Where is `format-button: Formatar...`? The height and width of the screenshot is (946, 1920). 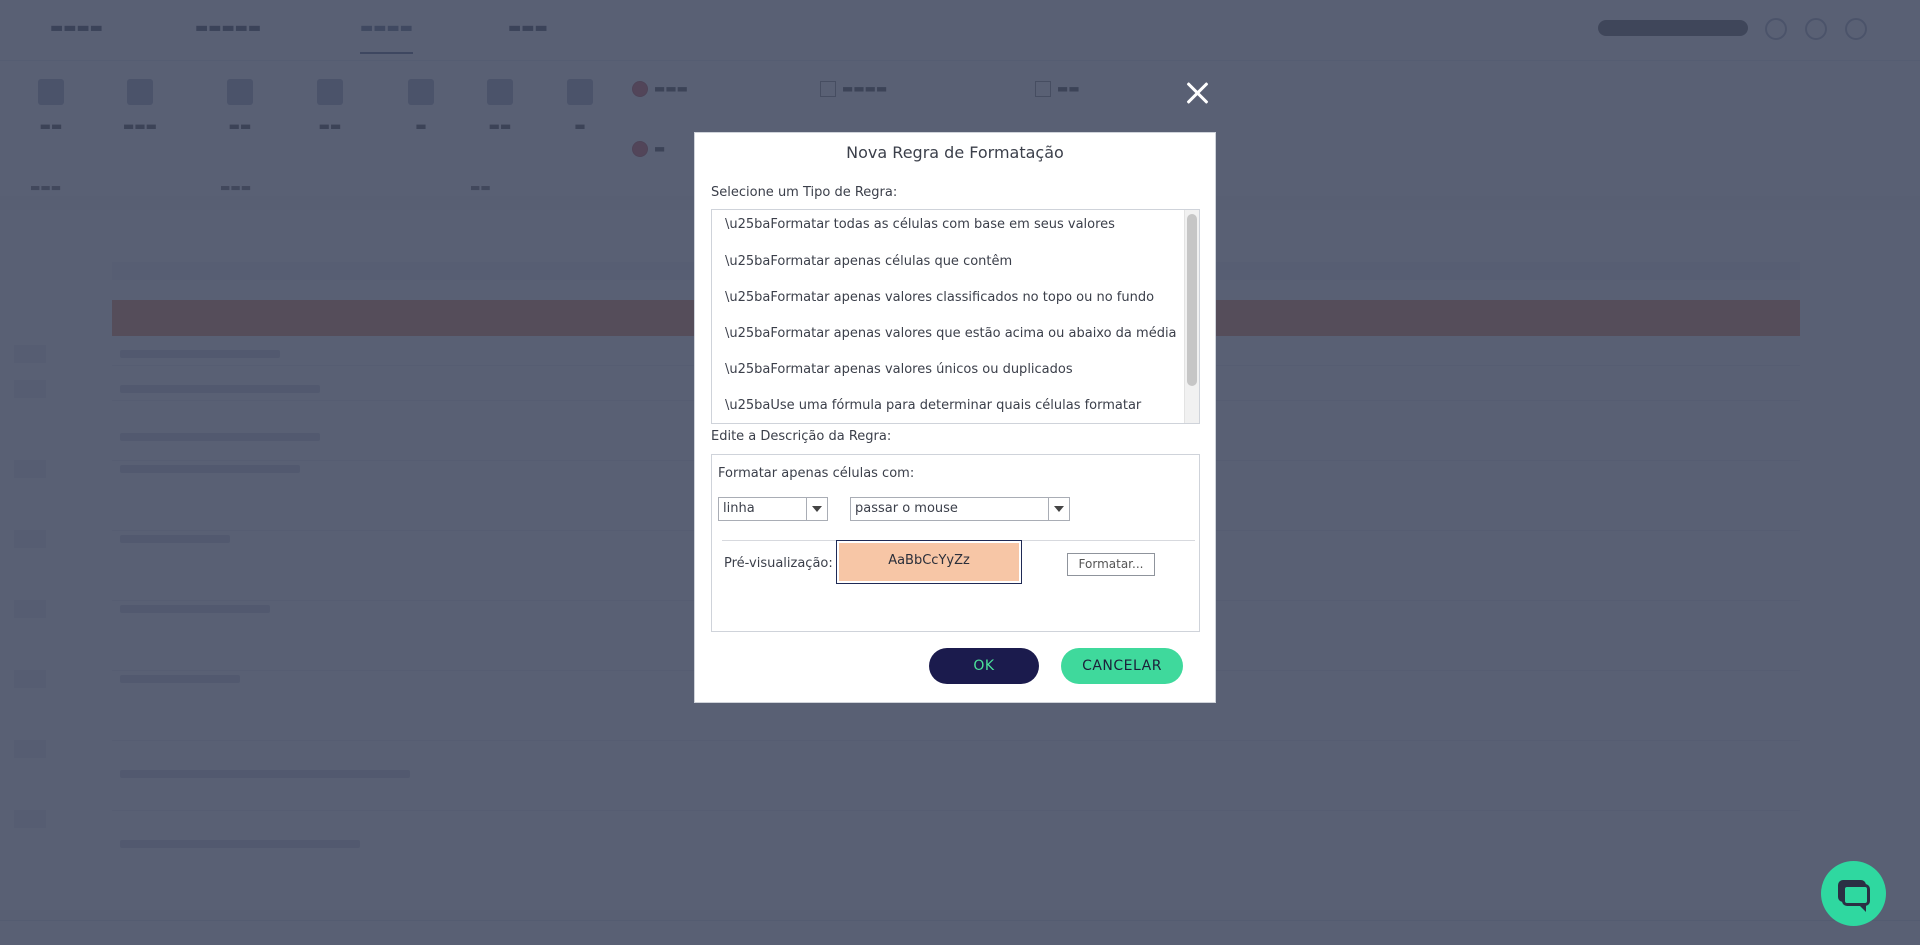
format-button: Formatar... is located at coordinates (1111, 564).